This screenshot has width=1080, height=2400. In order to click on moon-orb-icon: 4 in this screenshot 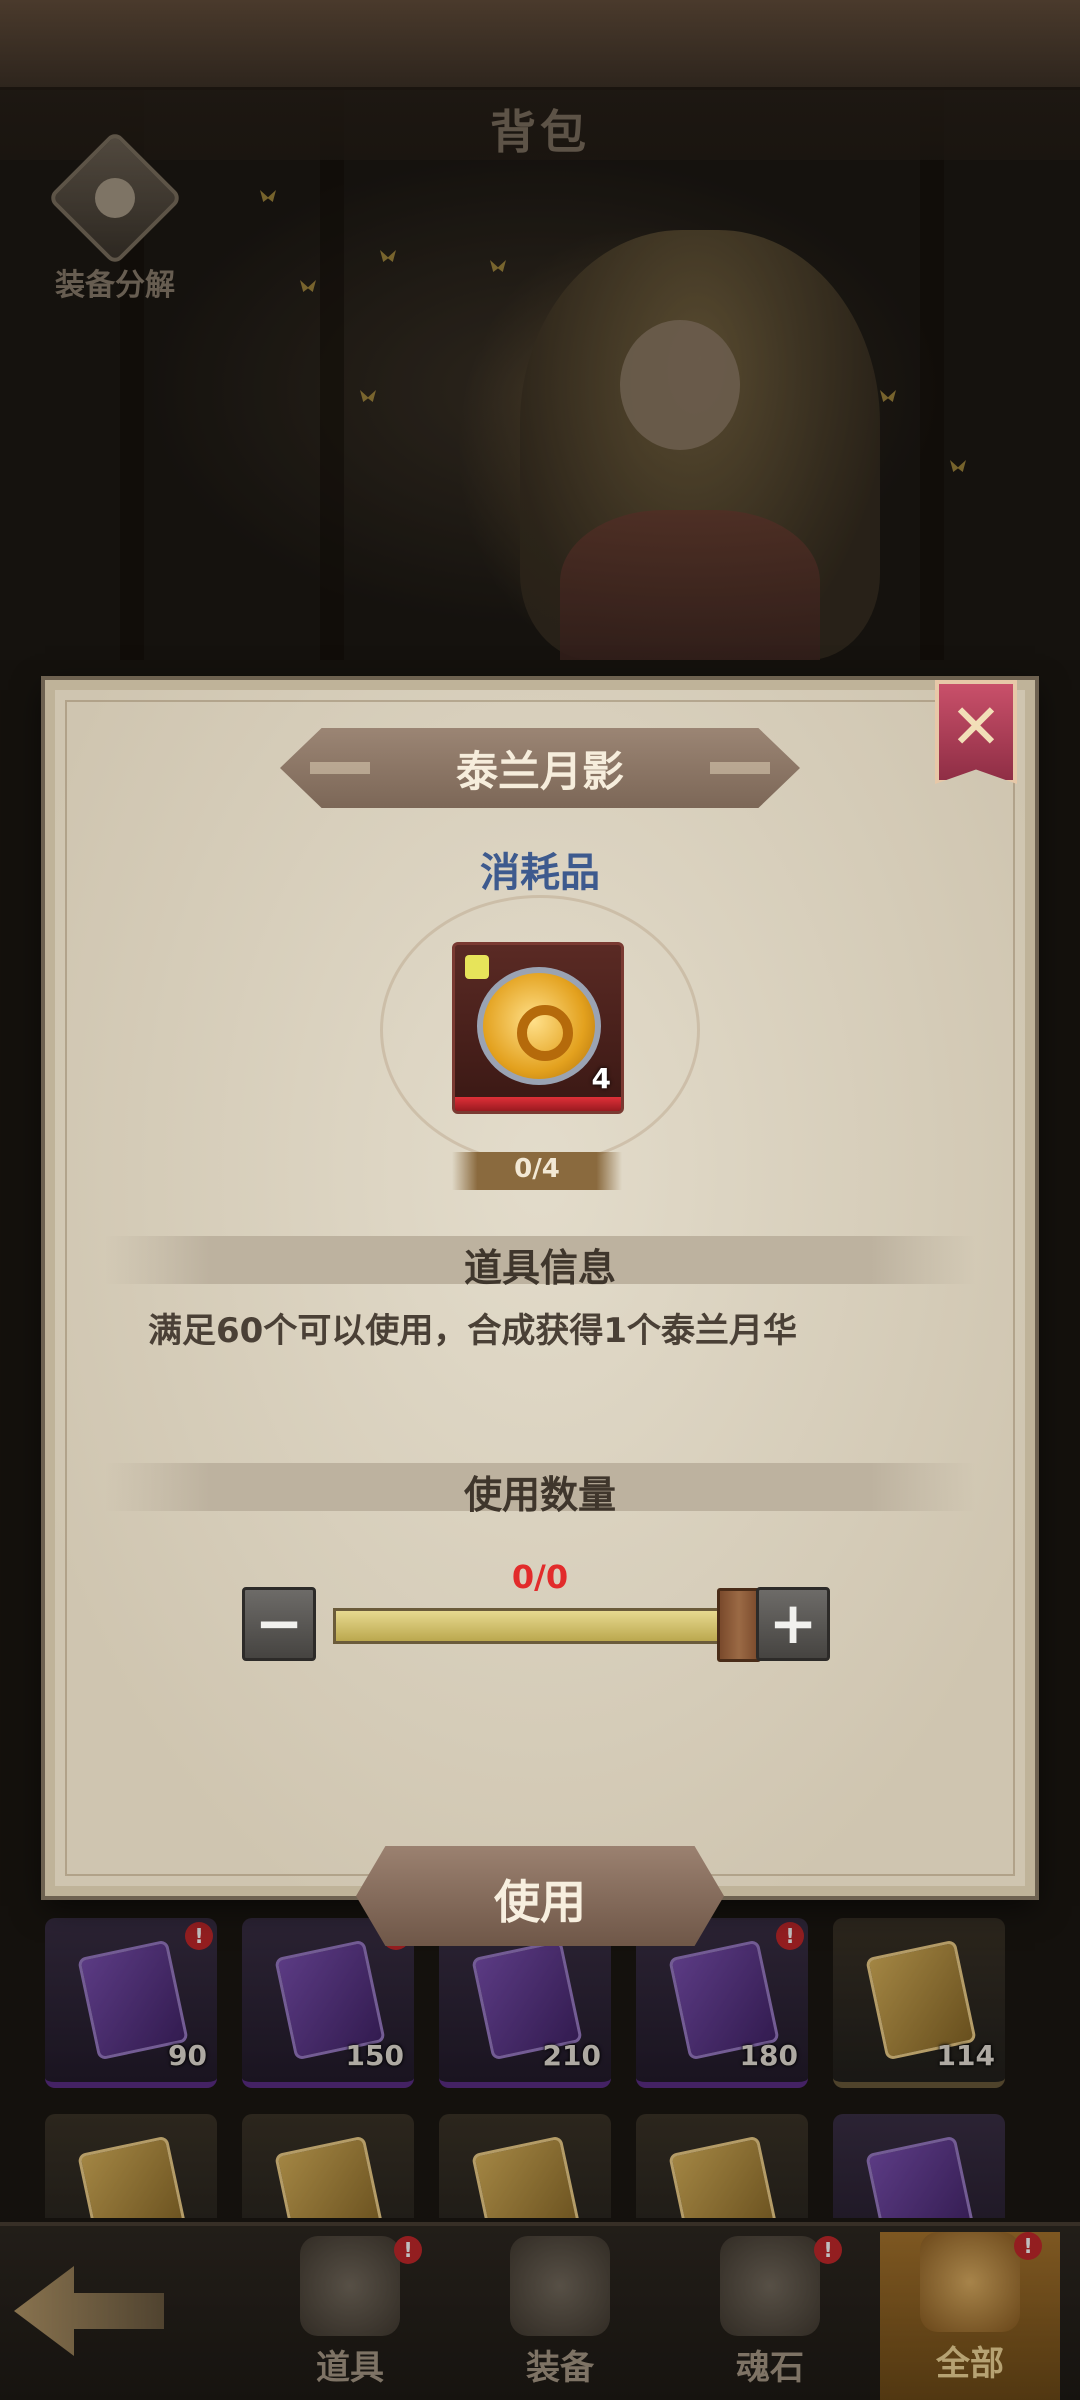, I will do `click(538, 1028)`.